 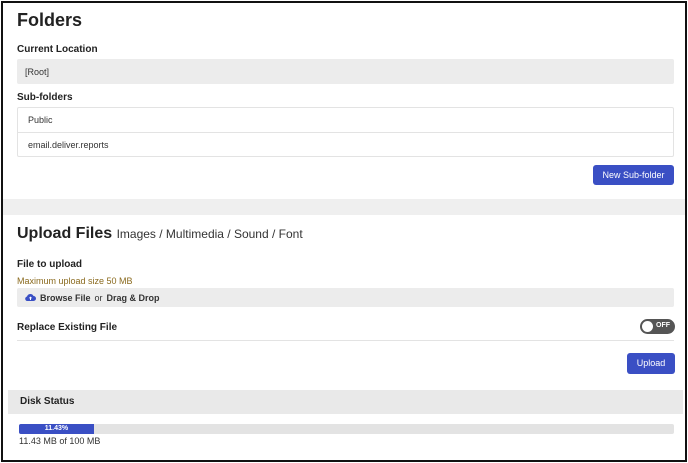 I want to click on file-to-upload-label: File to upload, so click(x=49, y=264).